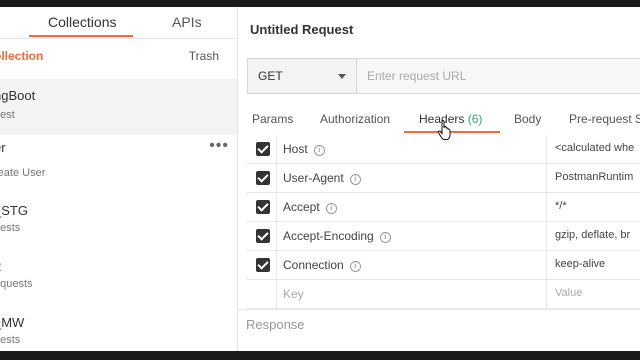 This screenshot has height=360, width=640. I want to click on response-section-label: Response, so click(275, 324).